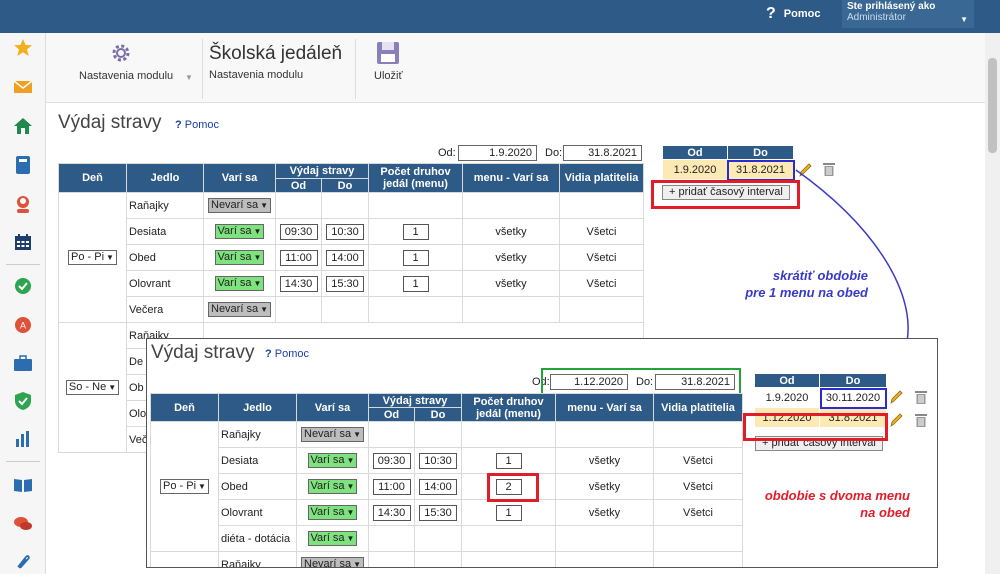  I want to click on day-cell: Po - Pi ▼, so click(184, 486).